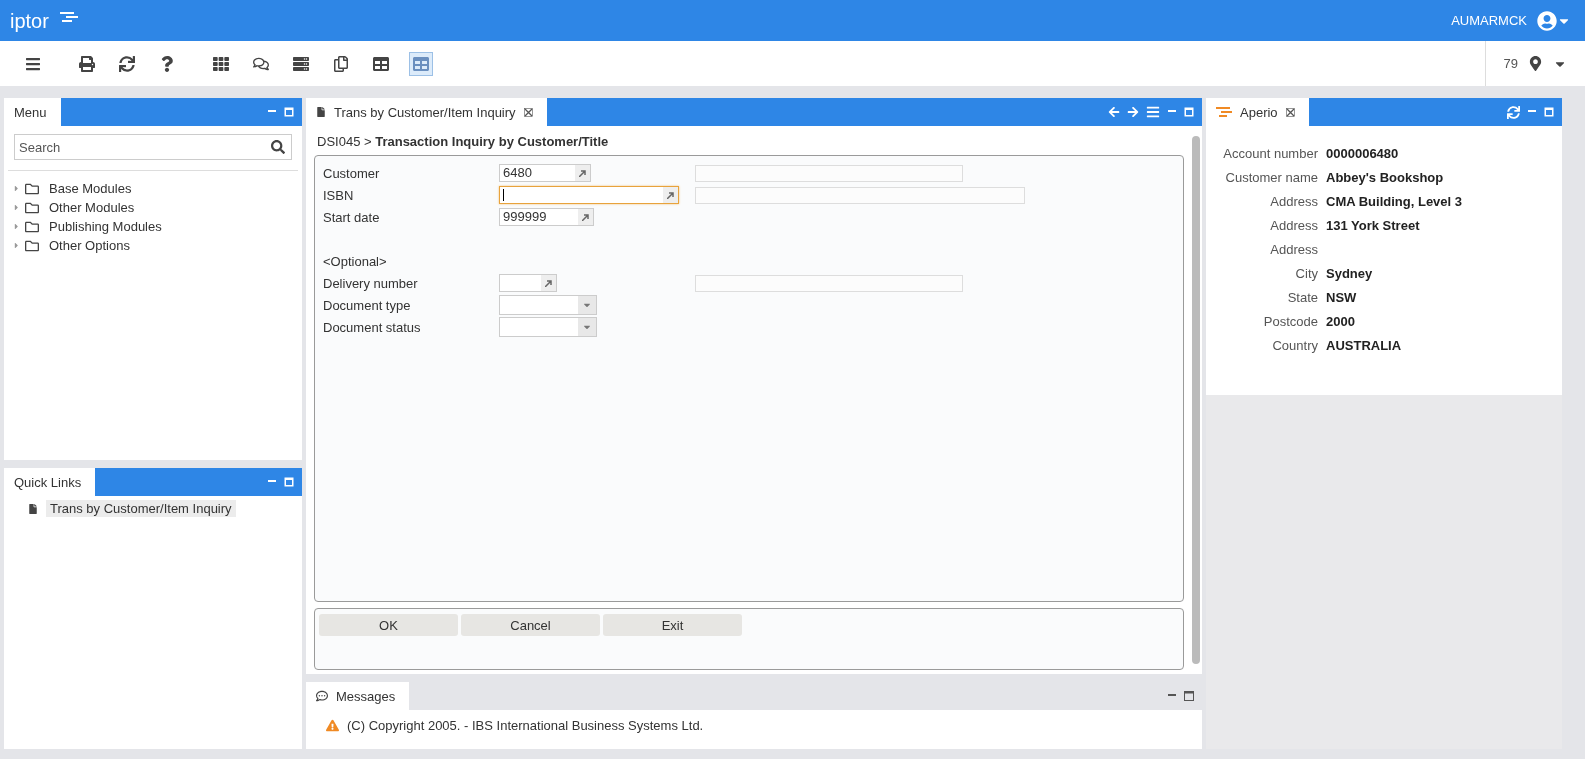 This screenshot has height=759, width=1585. Describe the element at coordinates (367, 305) in the screenshot. I see `field-label: Document type` at that location.